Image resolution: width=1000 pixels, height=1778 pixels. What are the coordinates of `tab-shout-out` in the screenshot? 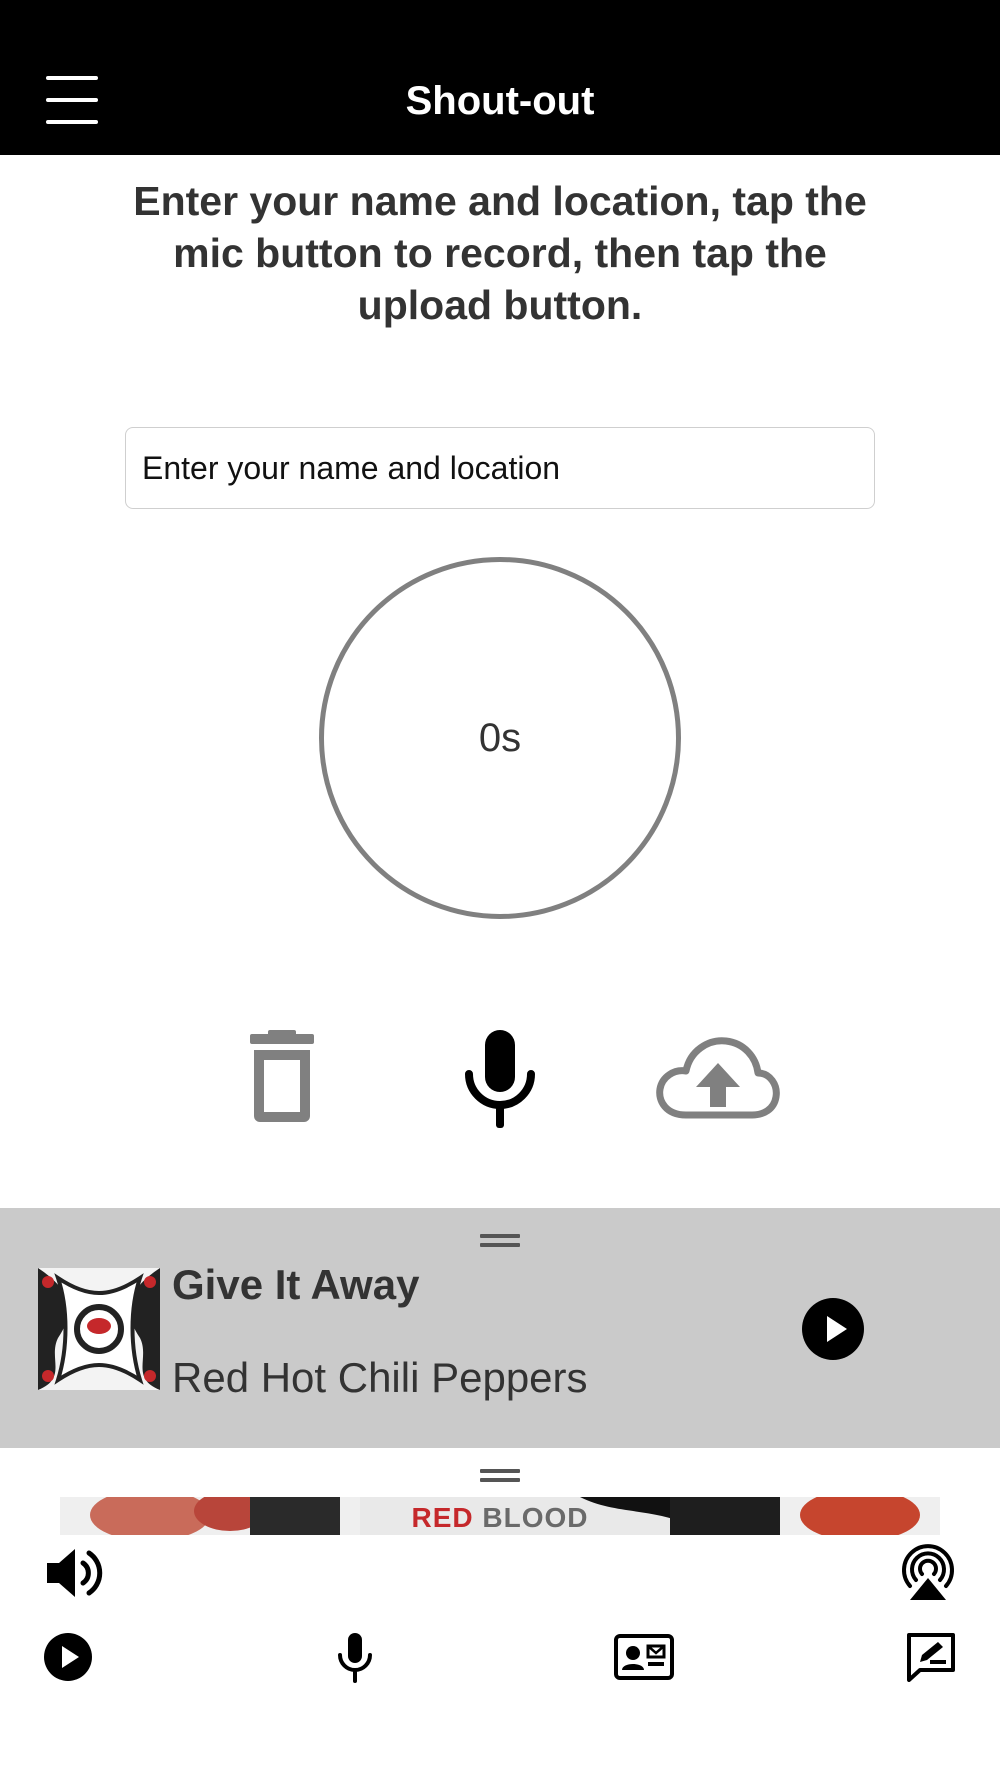 It's located at (355, 1660).